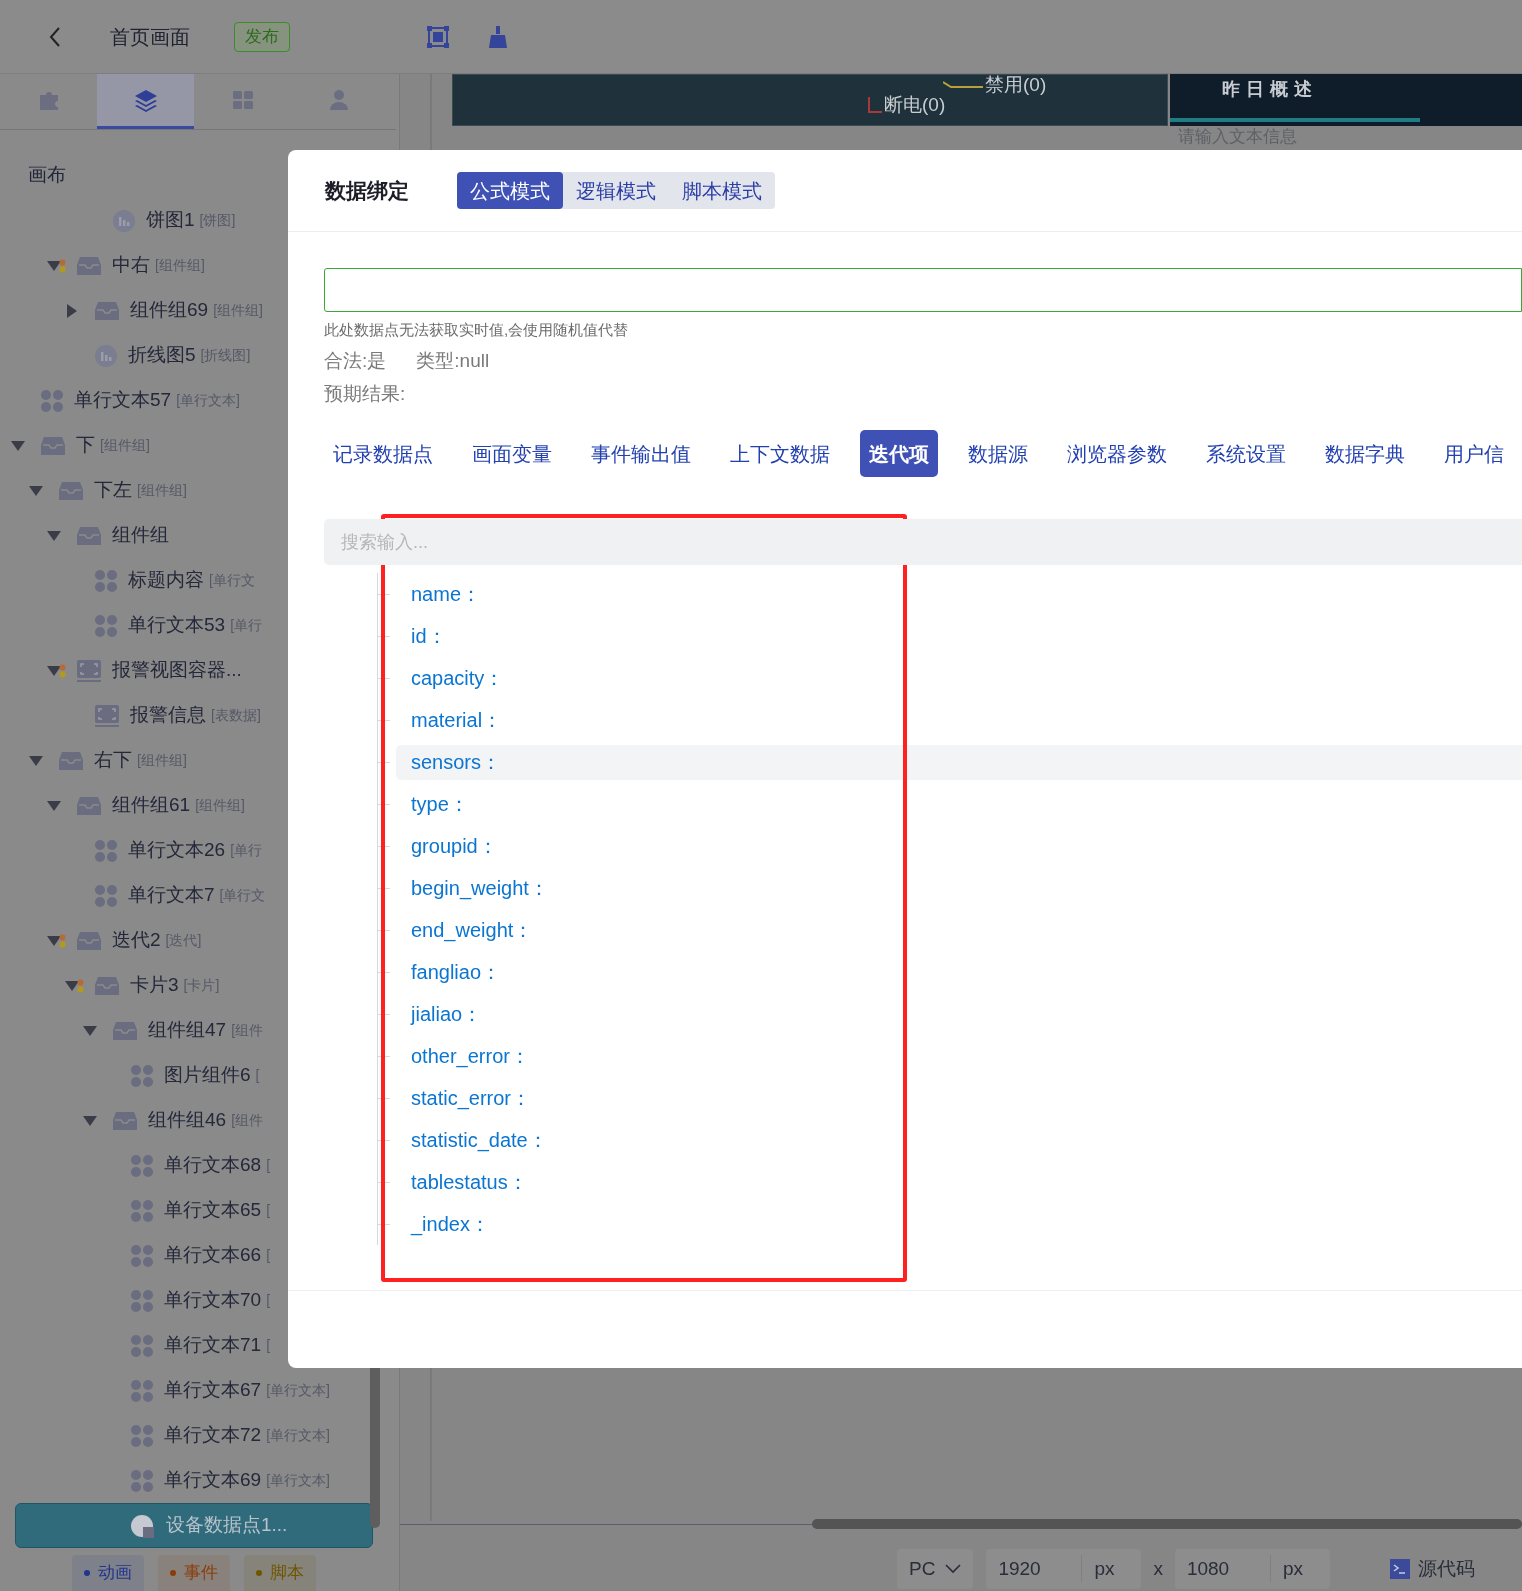 The image size is (1522, 1591). Describe the element at coordinates (140, 535) in the screenshot. I see `tree-item: 组件组` at that location.